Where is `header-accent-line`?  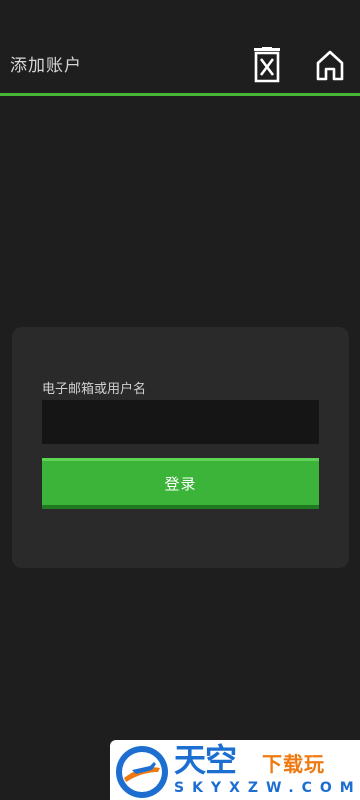 header-accent-line is located at coordinates (180, 94).